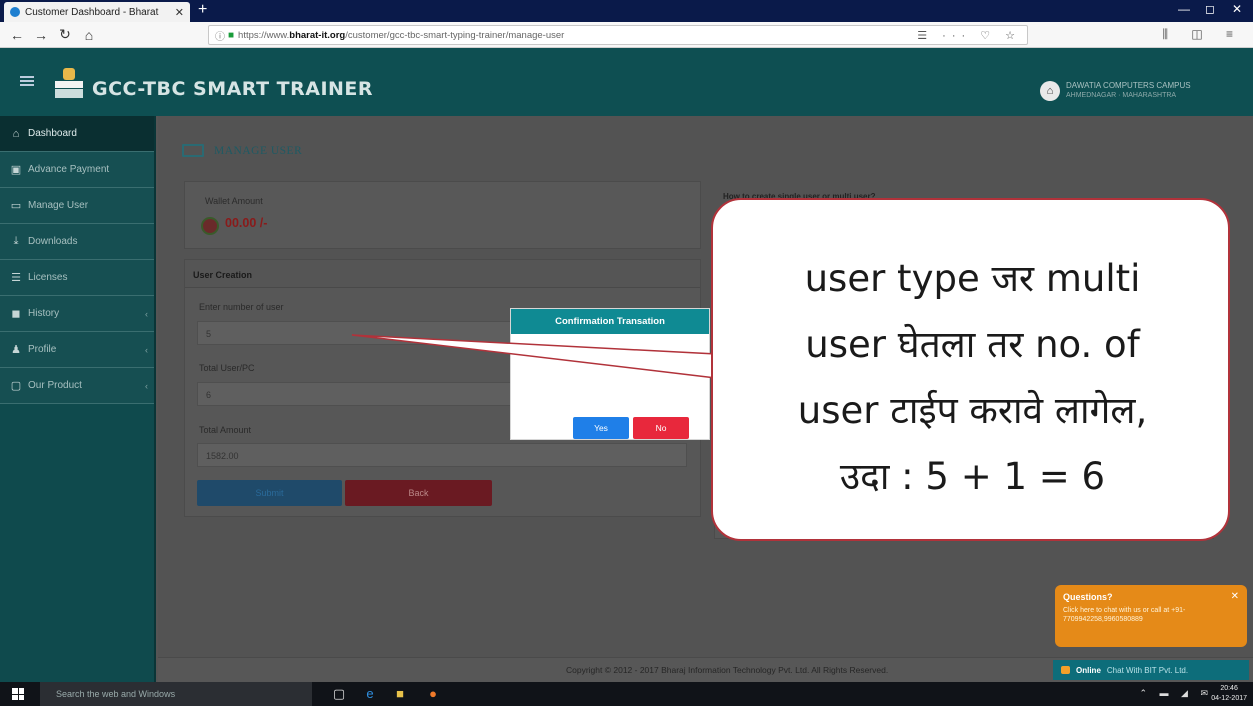 The image size is (1253, 706). Describe the element at coordinates (17, 35) in the screenshot. I see `back-arrow-icon: ←` at that location.